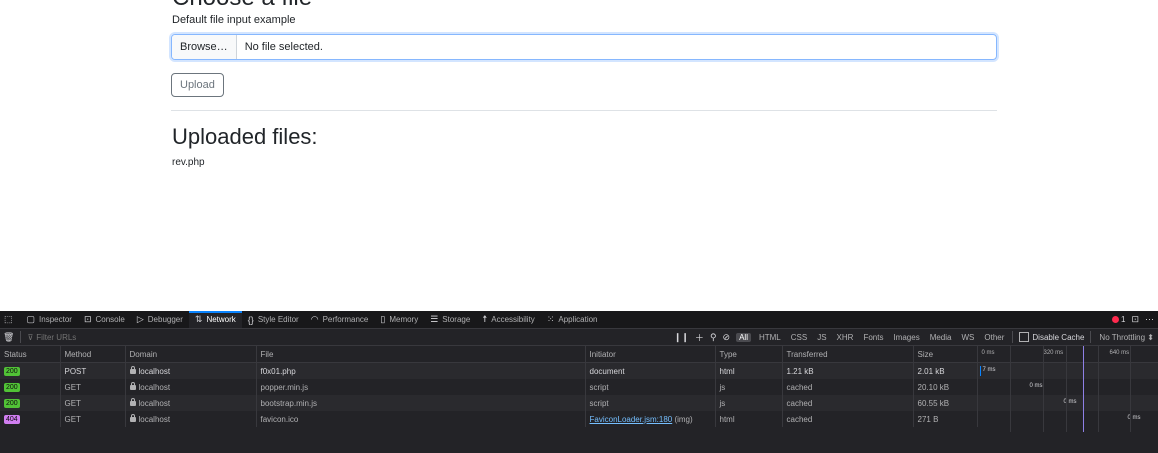 The height and width of the screenshot is (453, 1158). I want to click on domain-cell: localhost, so click(191, 419).